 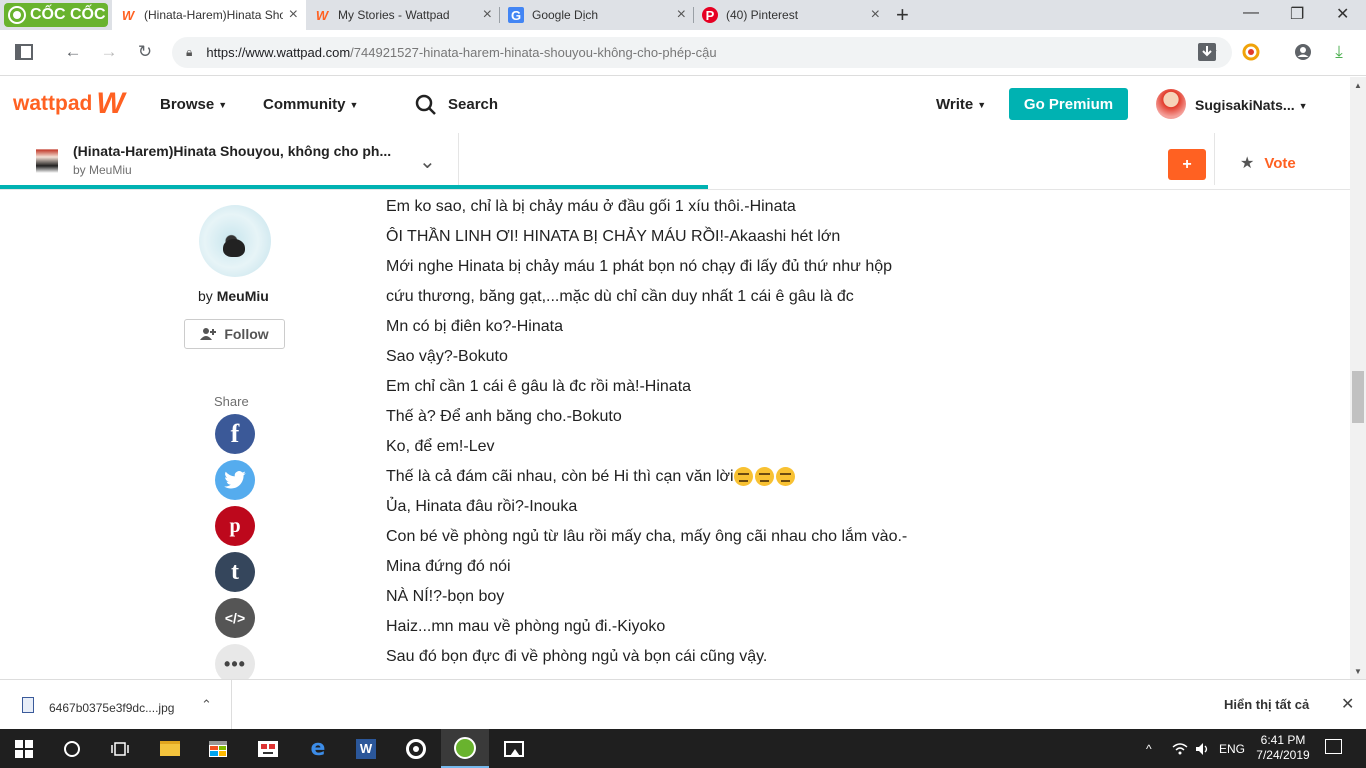 I want to click on reading-progress-bar, so click(x=683, y=187).